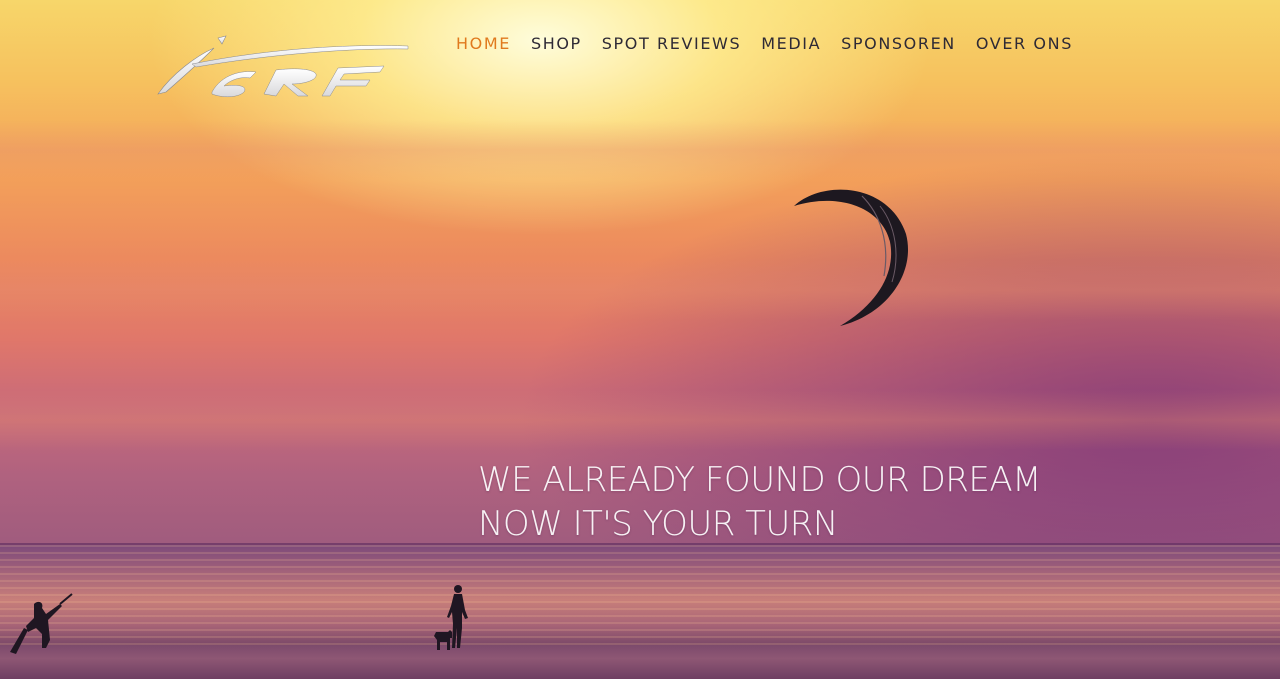  I want to click on kitesurfer-icon, so click(41, 623).